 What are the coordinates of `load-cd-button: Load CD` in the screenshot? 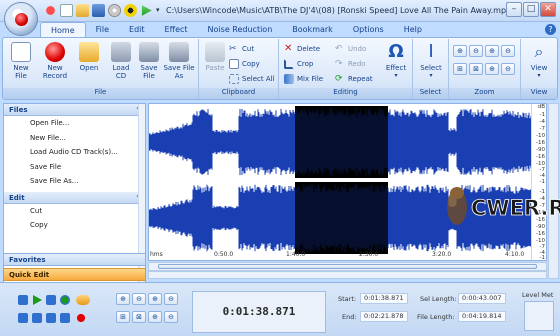 It's located at (121, 61).